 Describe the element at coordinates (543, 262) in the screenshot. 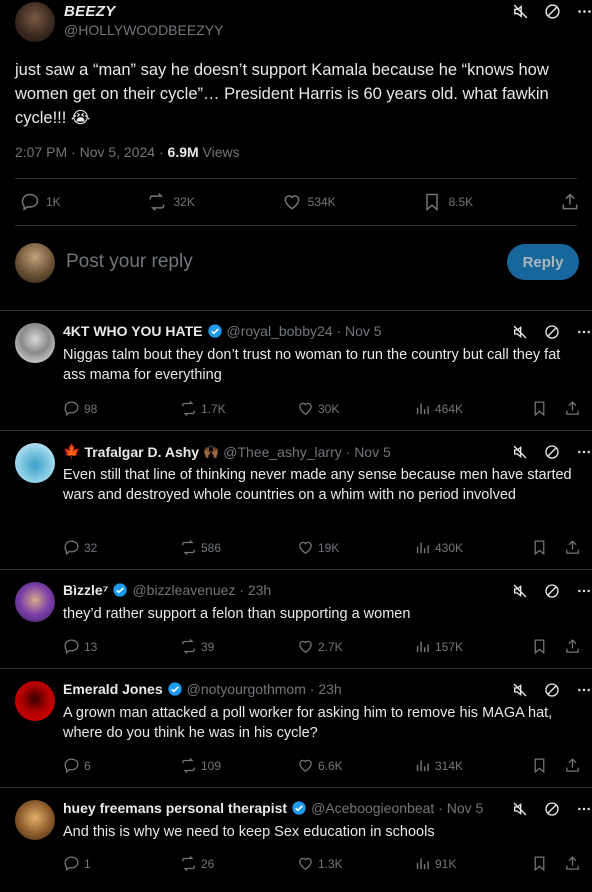

I see `reply-button: Reply` at that location.